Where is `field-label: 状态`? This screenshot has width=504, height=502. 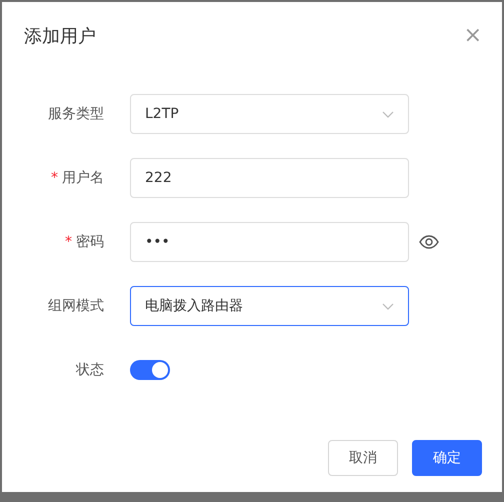 field-label: 状态 is located at coordinates (90, 370).